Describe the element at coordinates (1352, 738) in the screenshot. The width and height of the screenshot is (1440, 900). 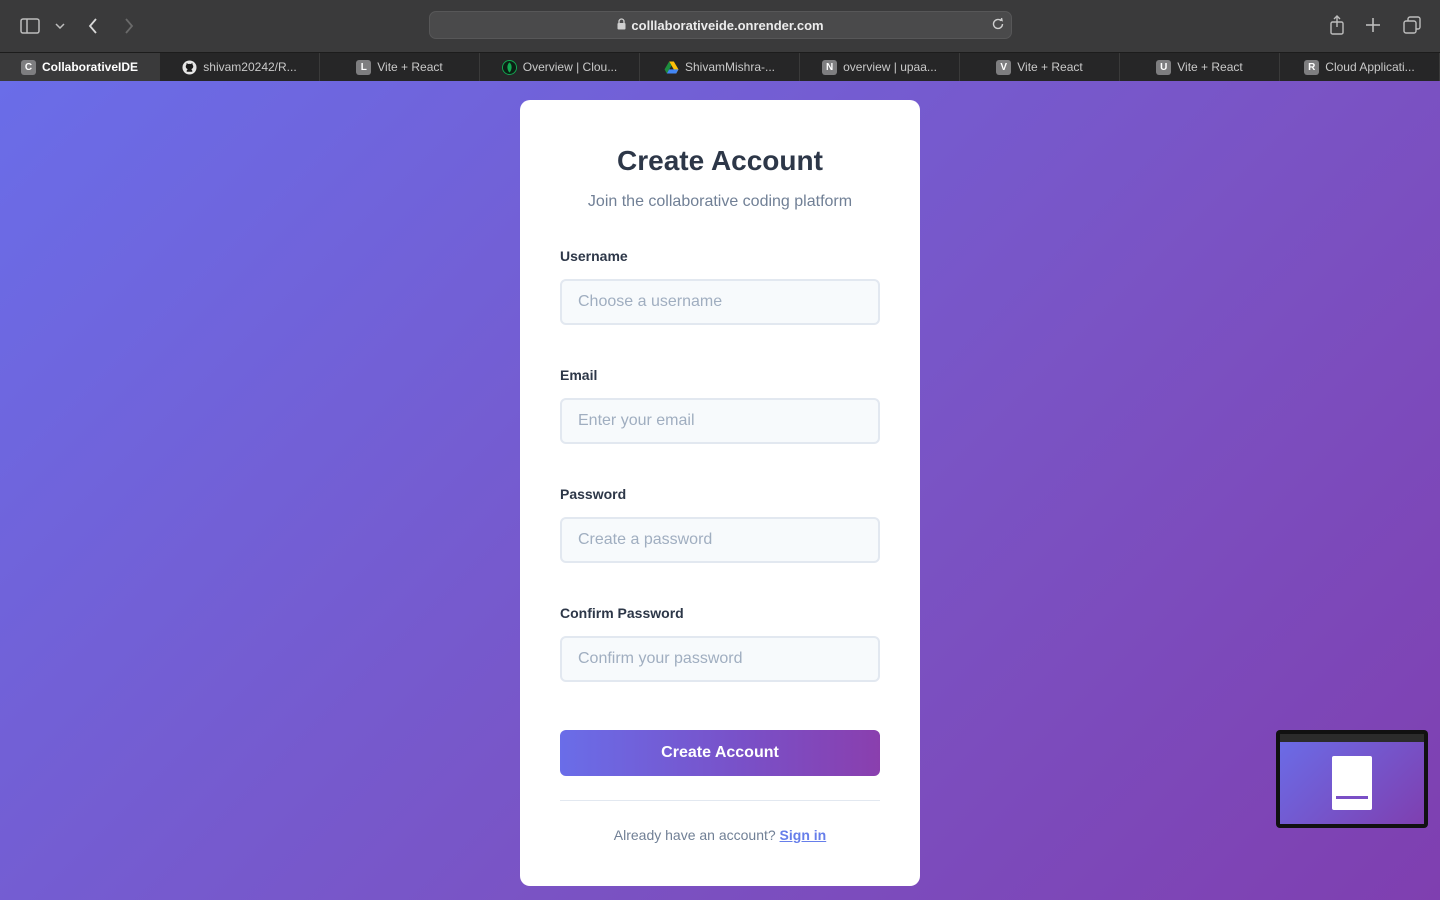
I see `thumbnail-toolbar` at that location.